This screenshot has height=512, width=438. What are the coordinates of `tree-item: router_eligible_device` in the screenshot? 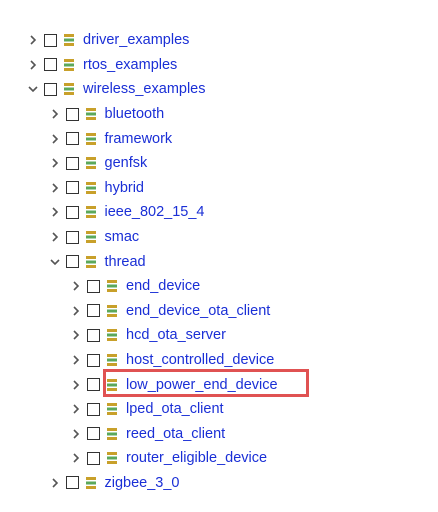 It's located at (219, 458).